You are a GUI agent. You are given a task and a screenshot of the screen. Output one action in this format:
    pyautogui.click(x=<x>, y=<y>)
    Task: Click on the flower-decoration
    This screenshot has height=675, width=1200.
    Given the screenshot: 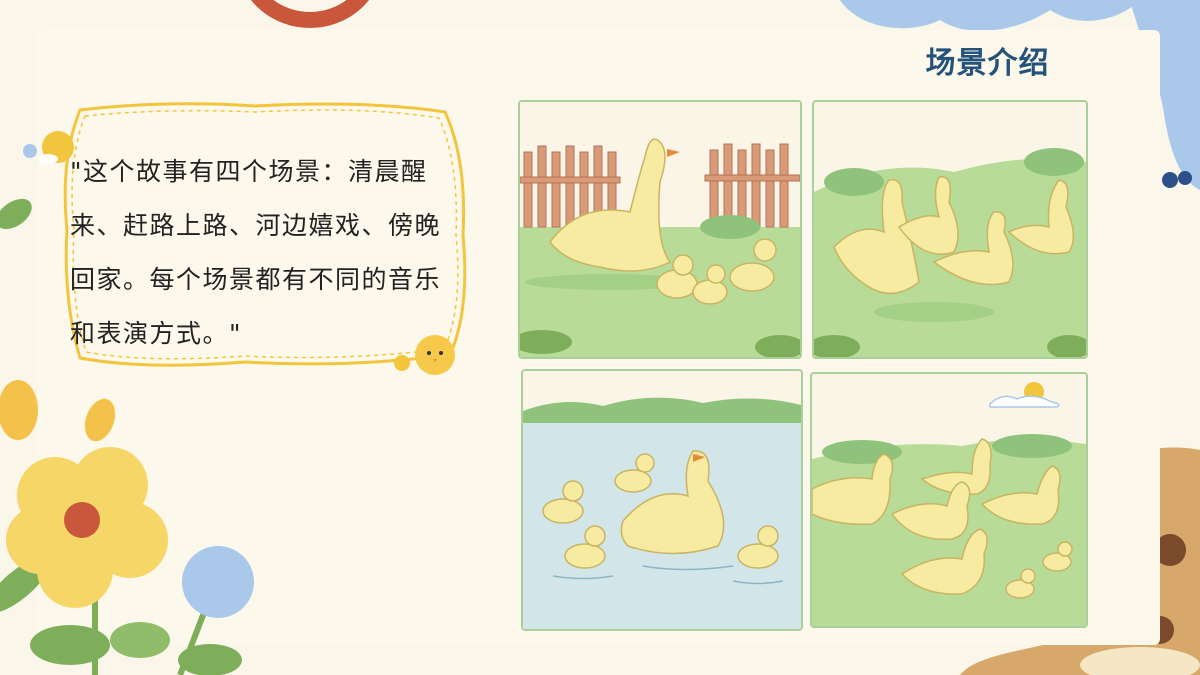 What is the action you would take?
    pyautogui.click(x=127, y=527)
    